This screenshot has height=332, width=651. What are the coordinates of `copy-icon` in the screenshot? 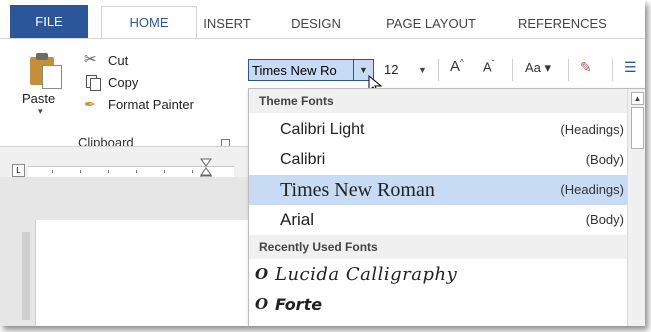 It's located at (93, 82).